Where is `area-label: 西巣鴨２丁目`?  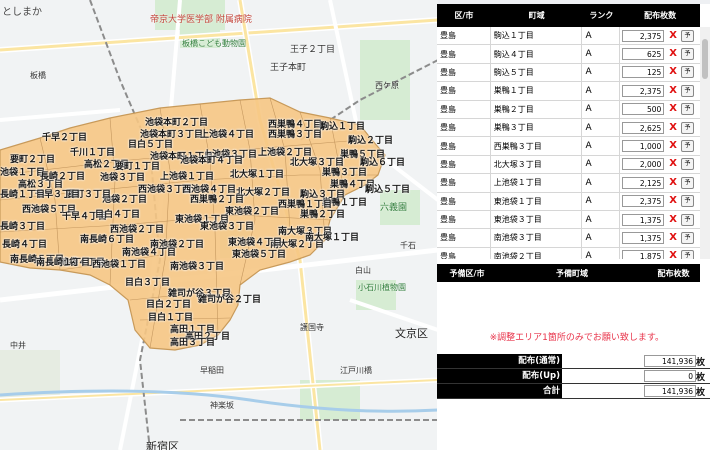
area-label: 西巣鴨２丁目 is located at coordinates (217, 200).